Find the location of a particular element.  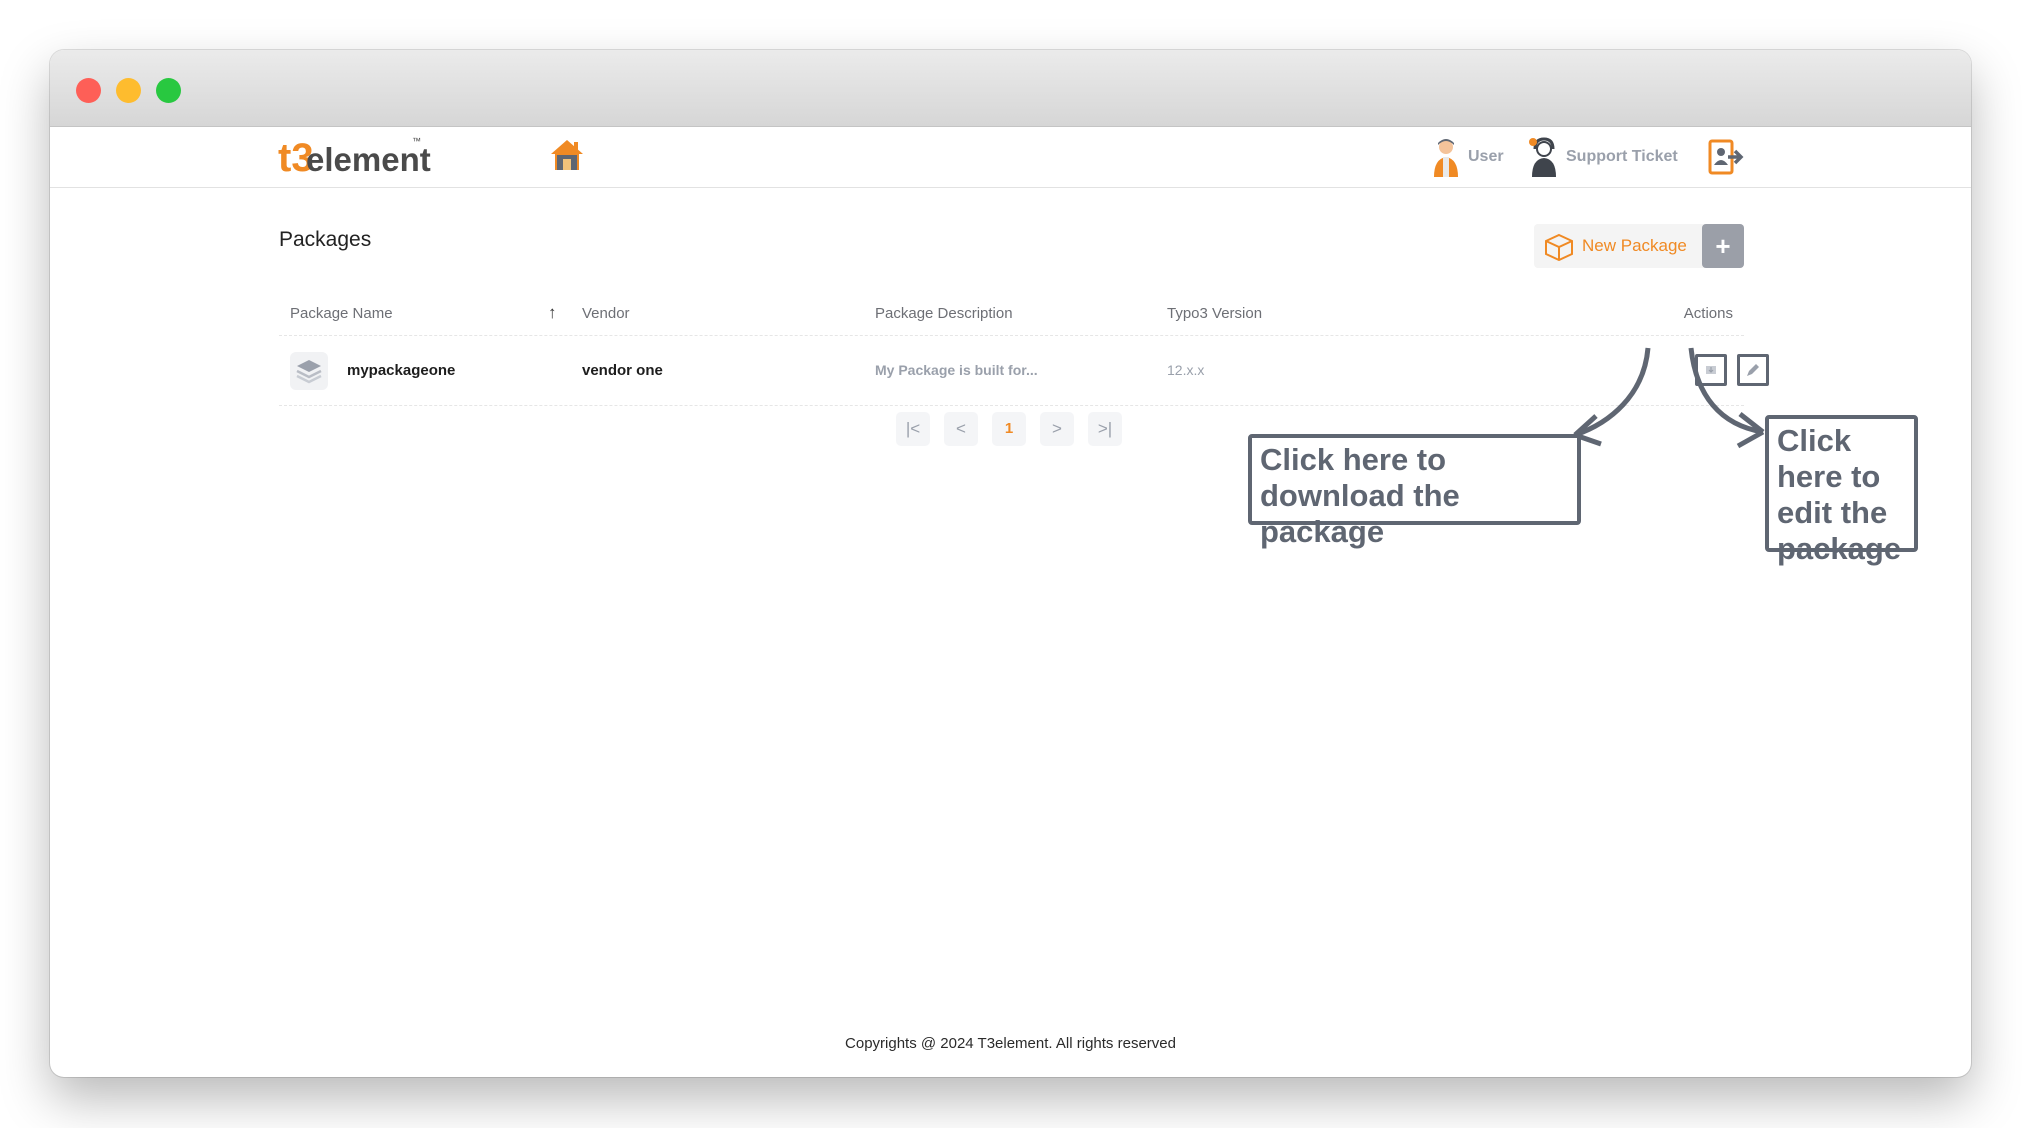

download-button is located at coordinates (1711, 370).